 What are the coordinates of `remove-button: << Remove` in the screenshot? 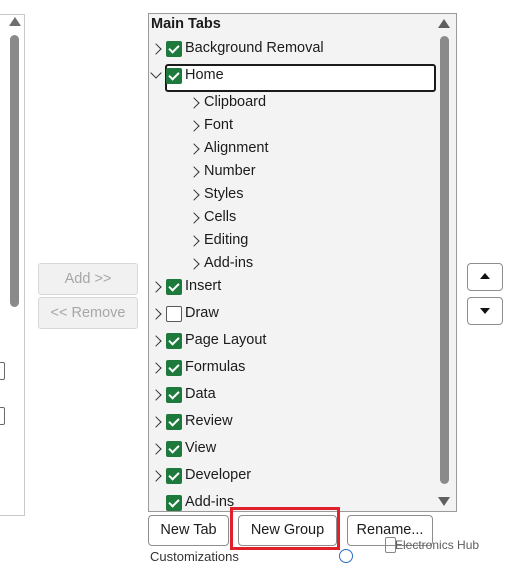 It's located at (88, 313).